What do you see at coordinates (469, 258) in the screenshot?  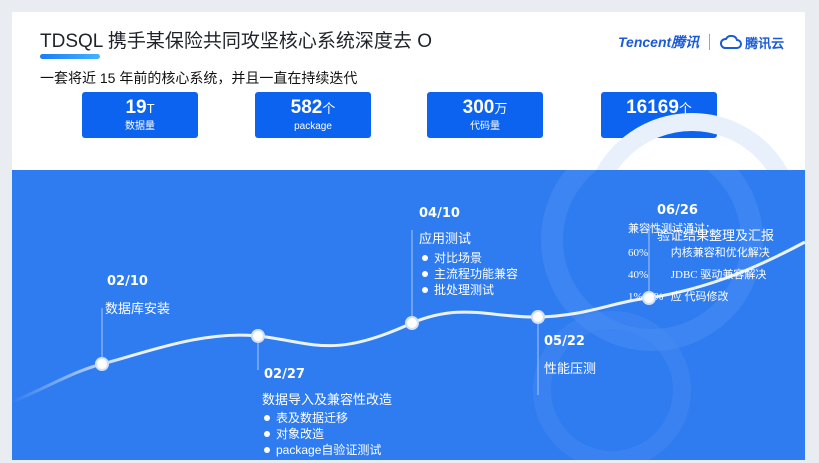 I see `list-item: 对比场景` at bounding box center [469, 258].